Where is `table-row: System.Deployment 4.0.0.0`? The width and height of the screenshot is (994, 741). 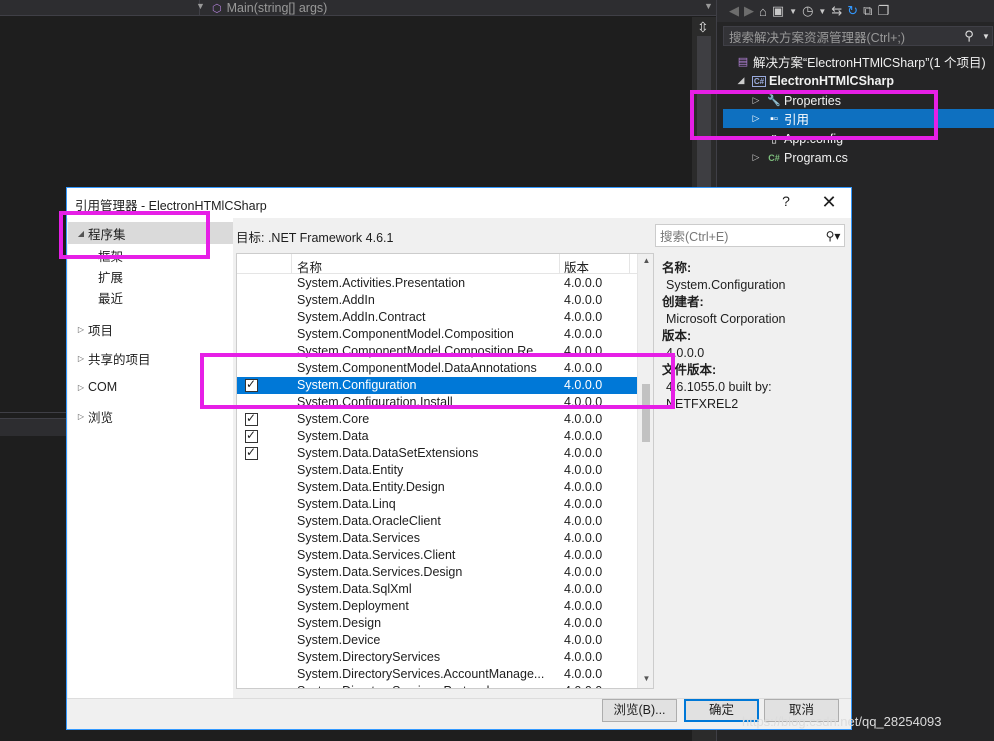
table-row: System.Deployment 4.0.0.0 is located at coordinates (437, 606).